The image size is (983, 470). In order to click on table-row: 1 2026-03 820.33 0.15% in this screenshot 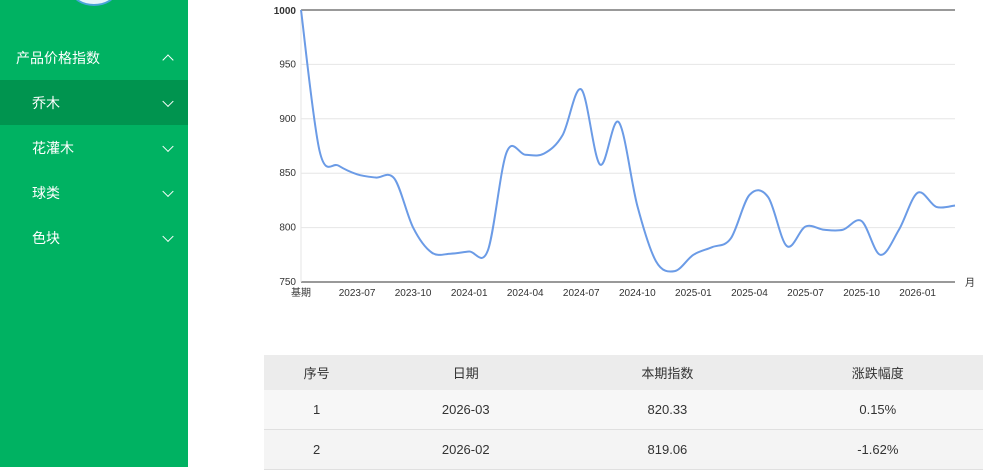, I will do `click(623, 410)`.